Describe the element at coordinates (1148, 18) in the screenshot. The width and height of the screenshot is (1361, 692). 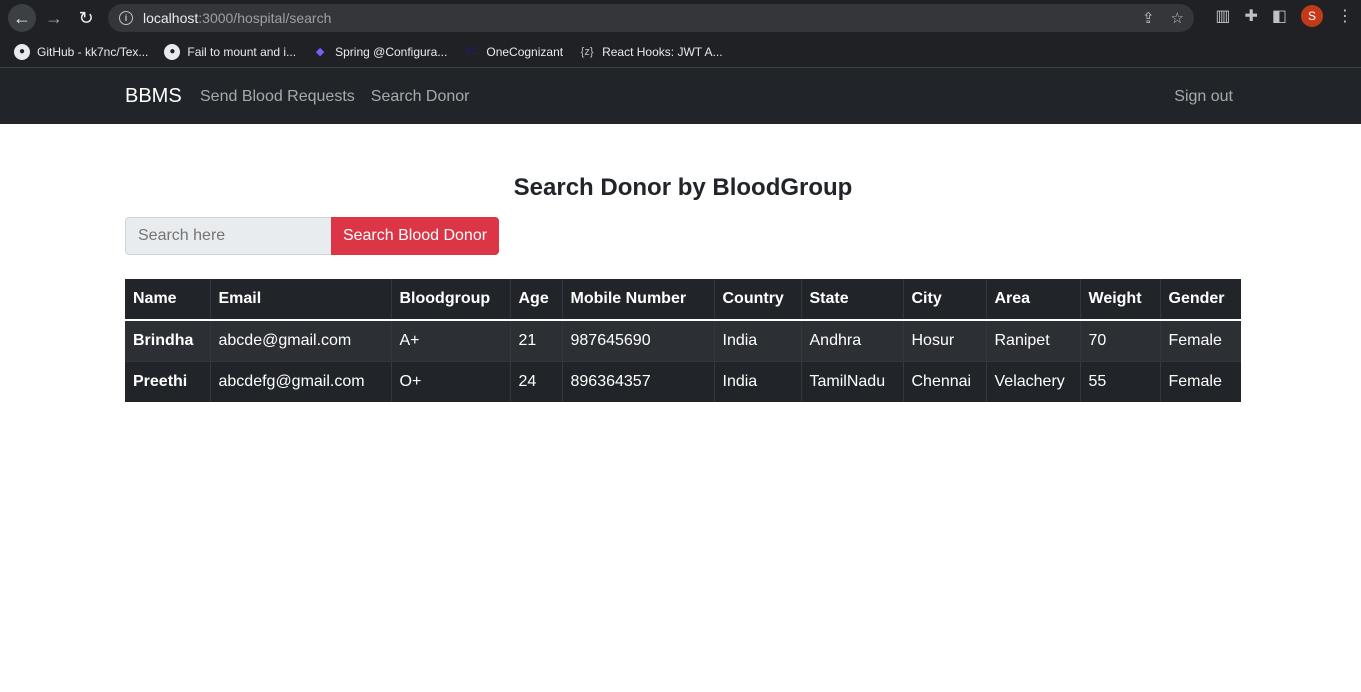
I see `share-icon: ⇪` at that location.